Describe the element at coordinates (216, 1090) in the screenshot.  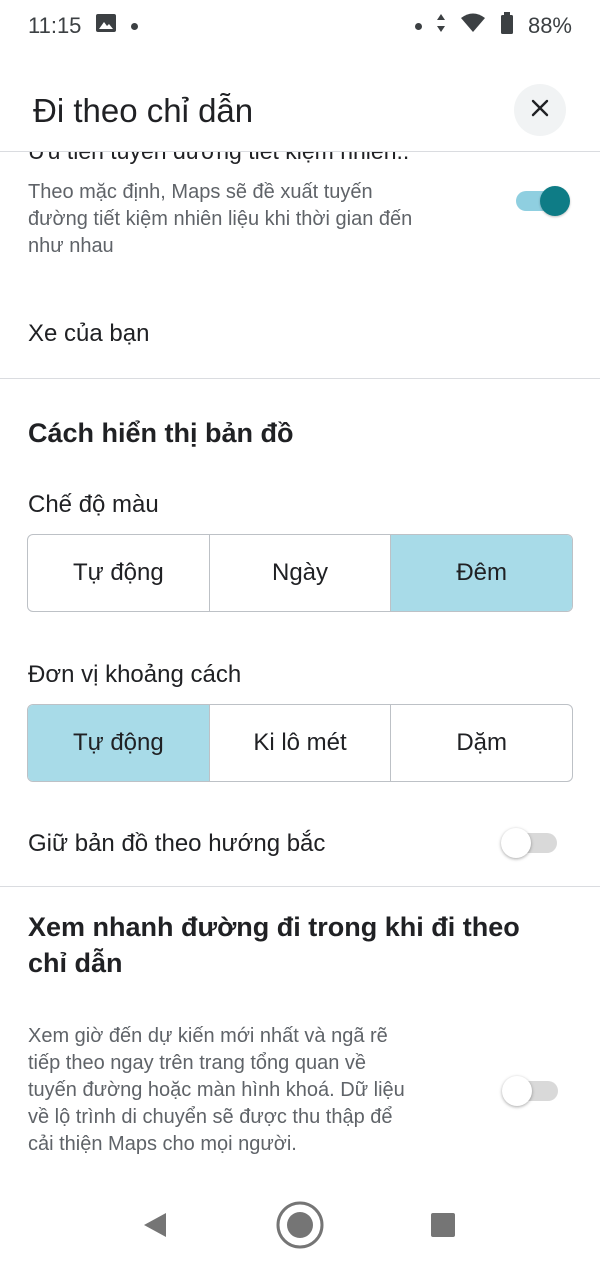
I see `description-line: tuyến đường hoặc màn hình khoá. Dữ liệu` at that location.